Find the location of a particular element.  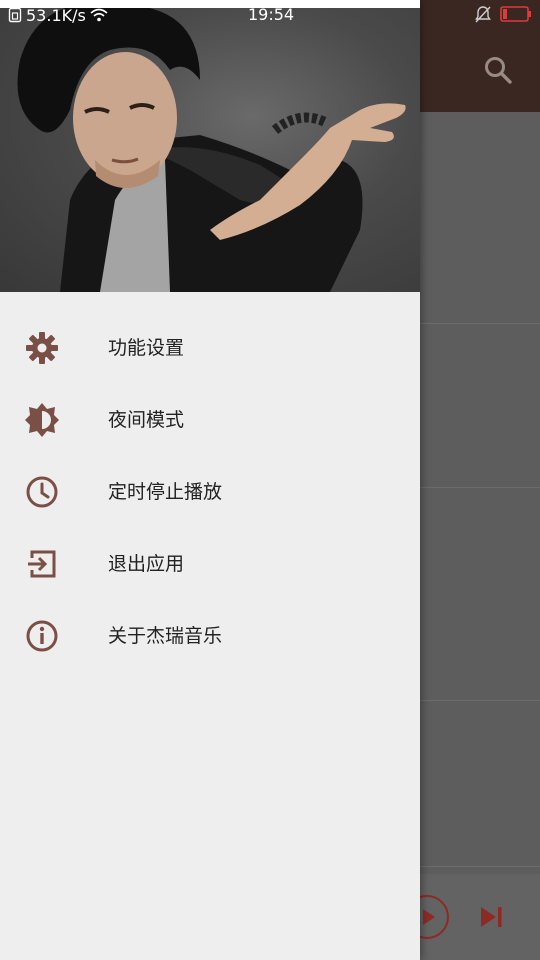

brightness-icon is located at coordinates (42, 420).